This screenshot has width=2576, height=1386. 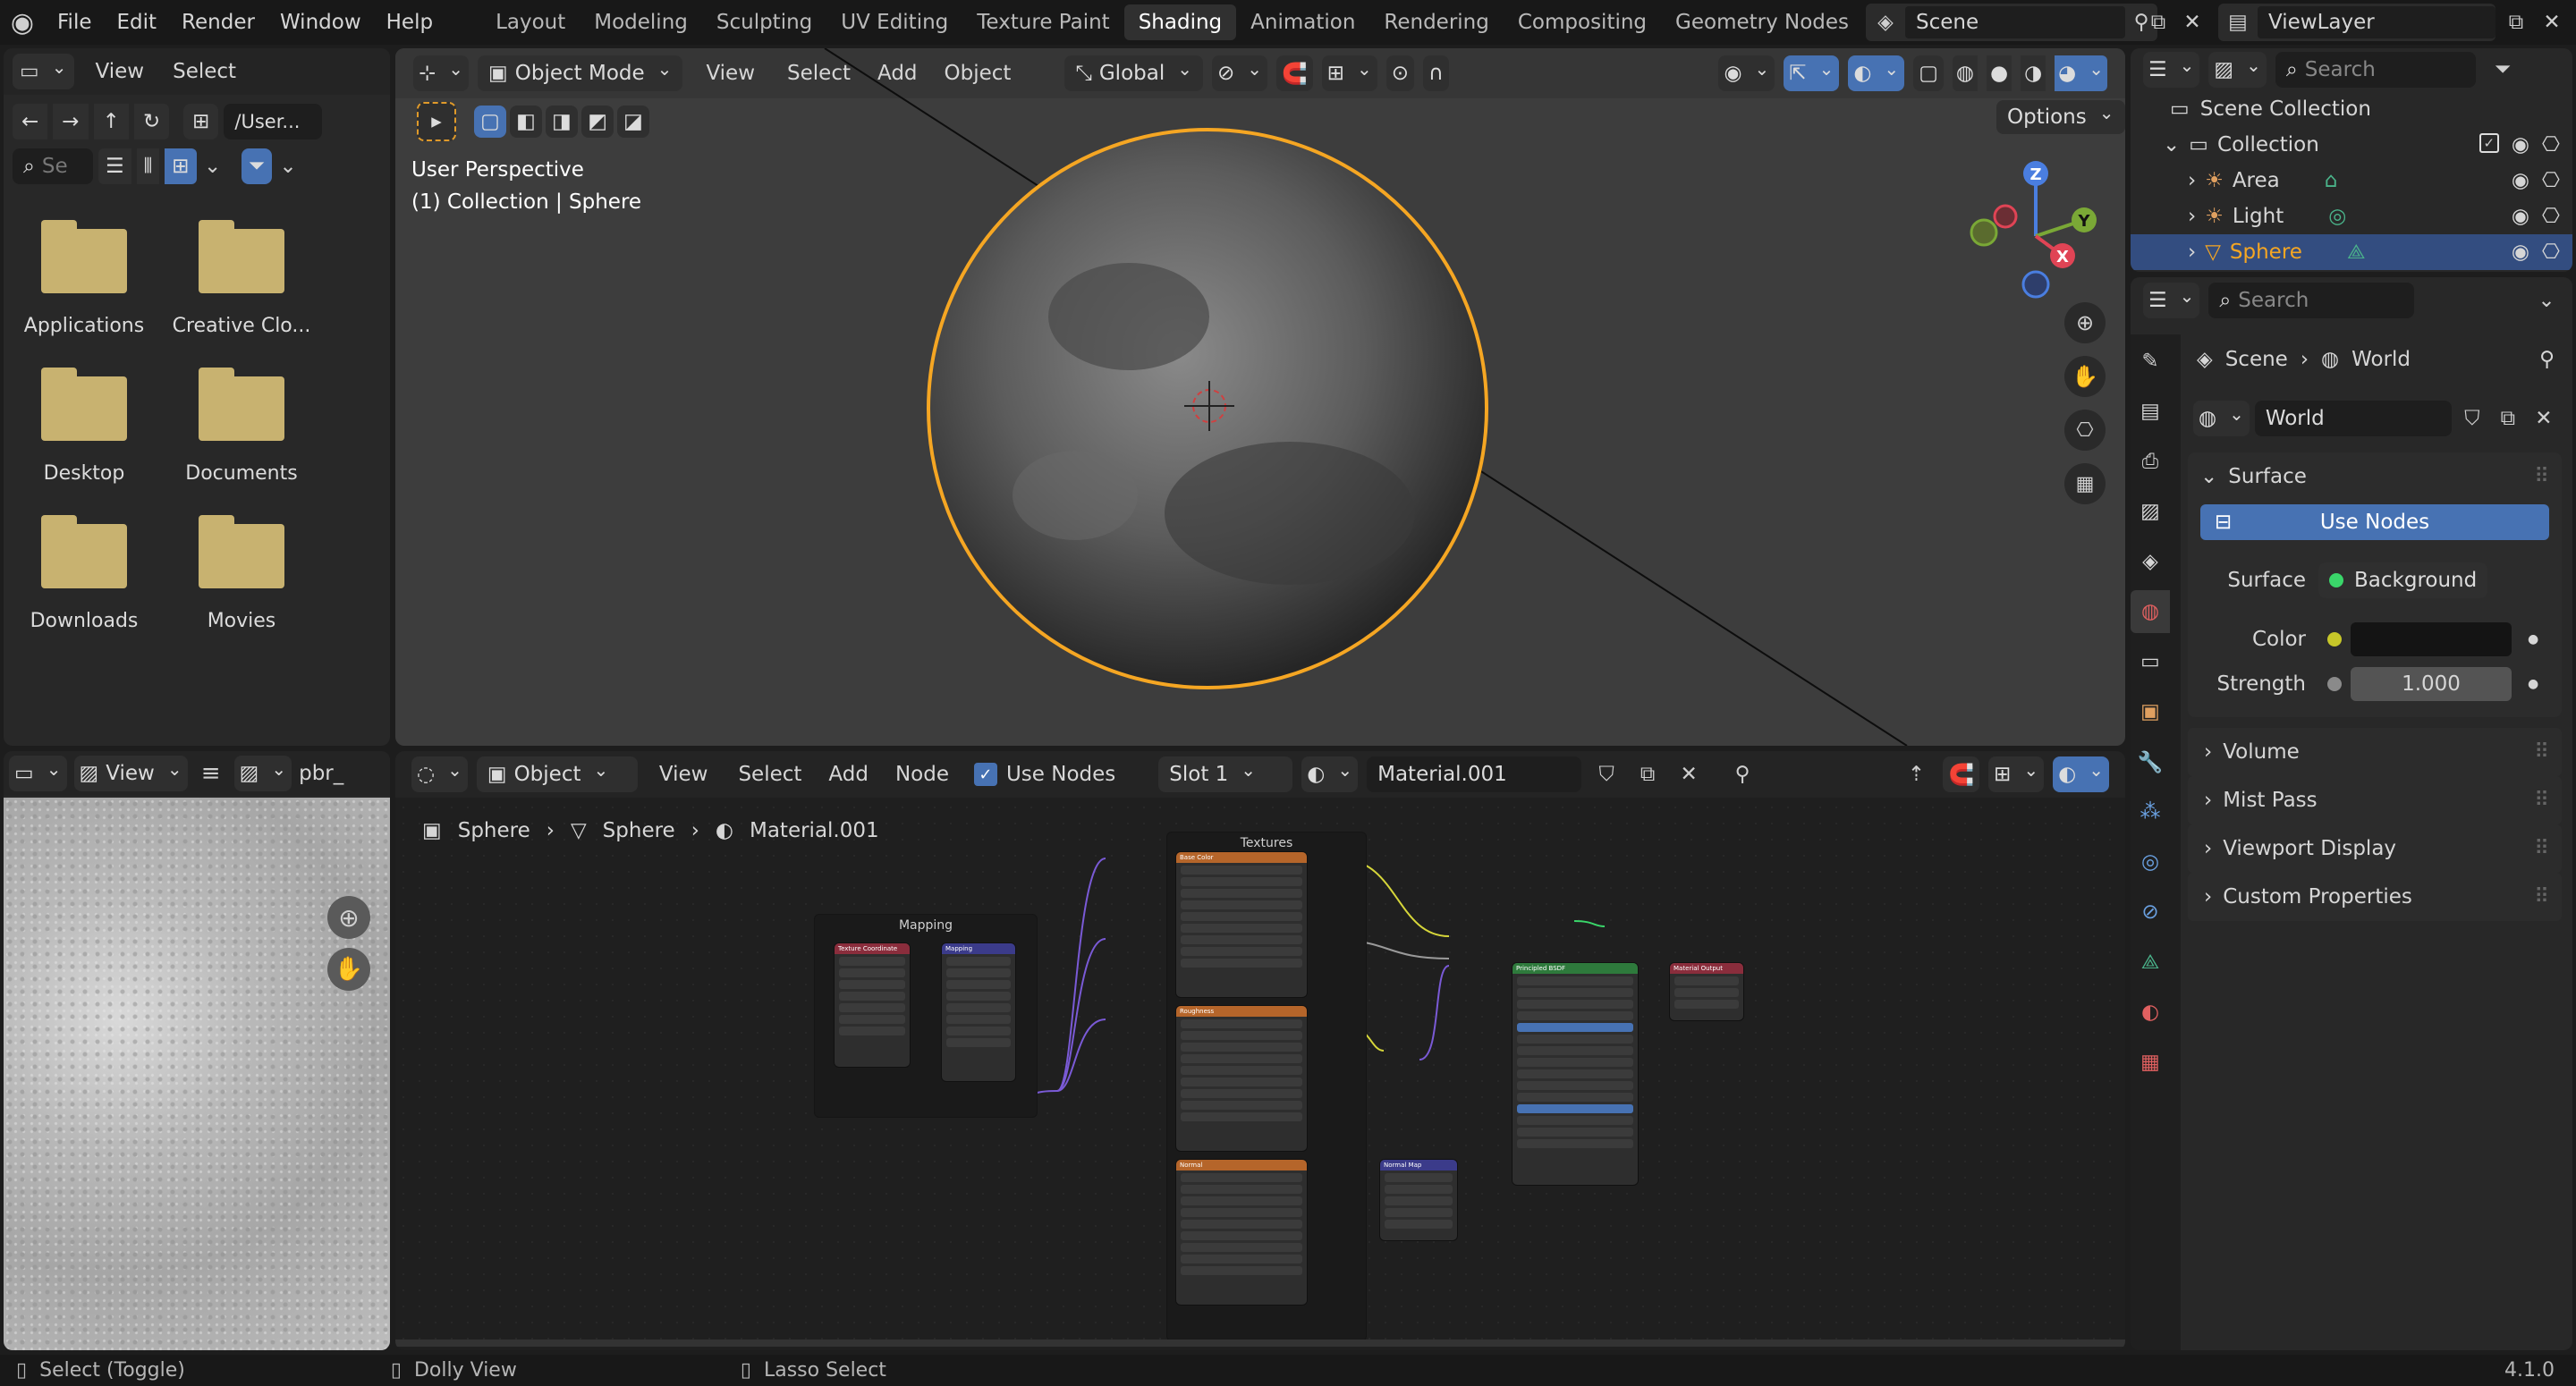 What do you see at coordinates (201, 121) in the screenshot?
I see `new-folder-icon: ⊞` at bounding box center [201, 121].